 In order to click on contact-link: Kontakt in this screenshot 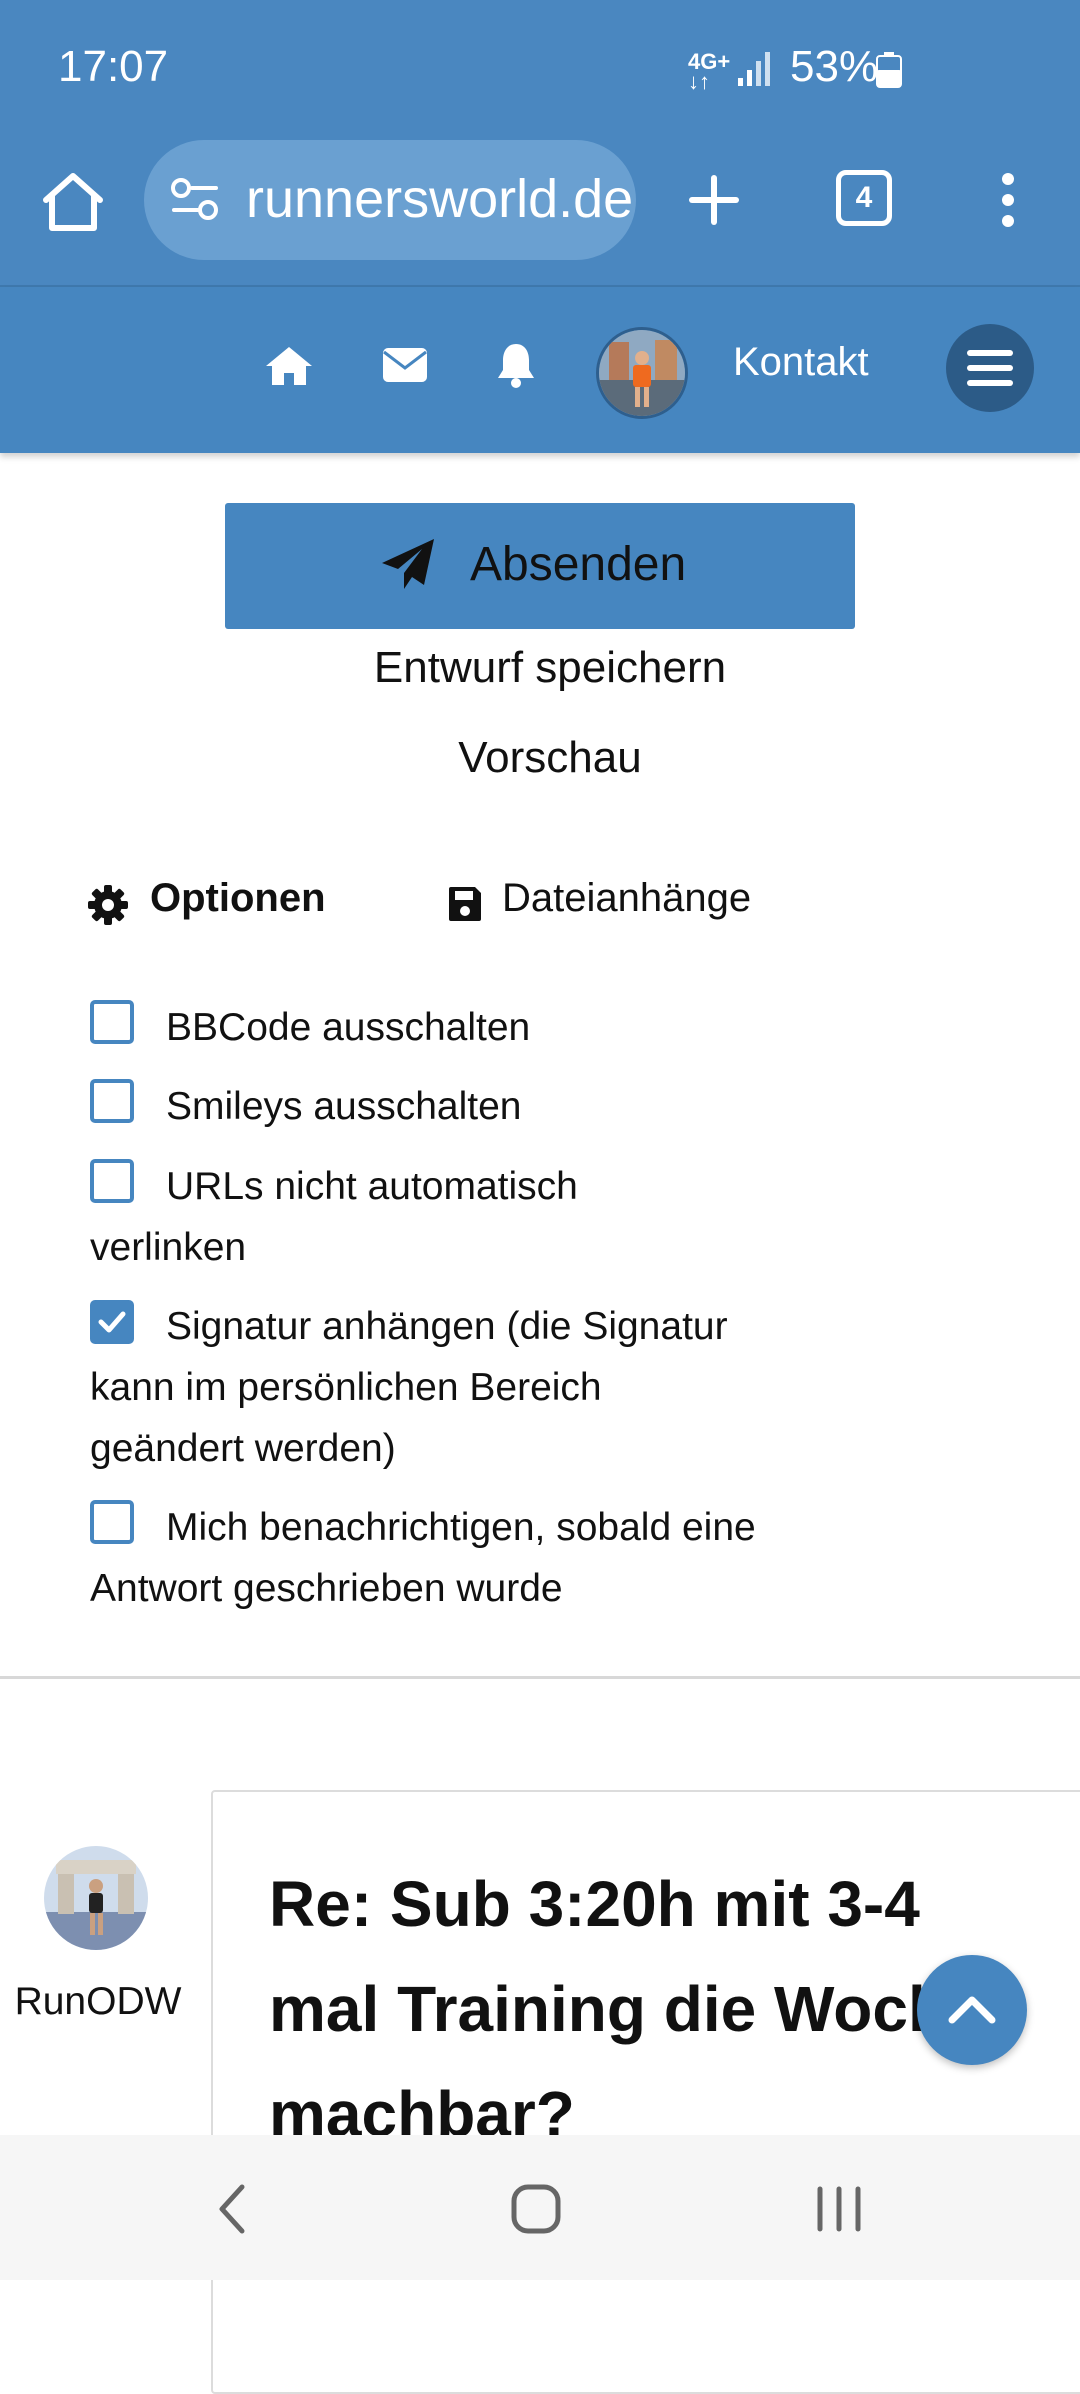, I will do `click(801, 362)`.